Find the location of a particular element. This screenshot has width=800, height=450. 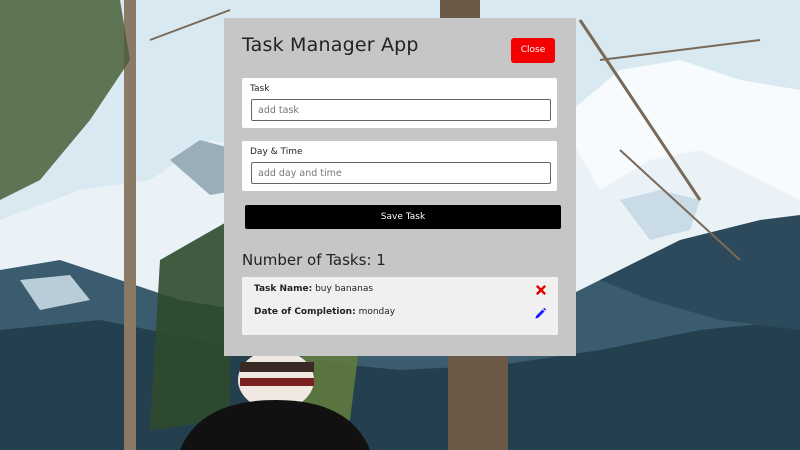

task-name-line: Task Name: buy bananas is located at coordinates (313, 289).